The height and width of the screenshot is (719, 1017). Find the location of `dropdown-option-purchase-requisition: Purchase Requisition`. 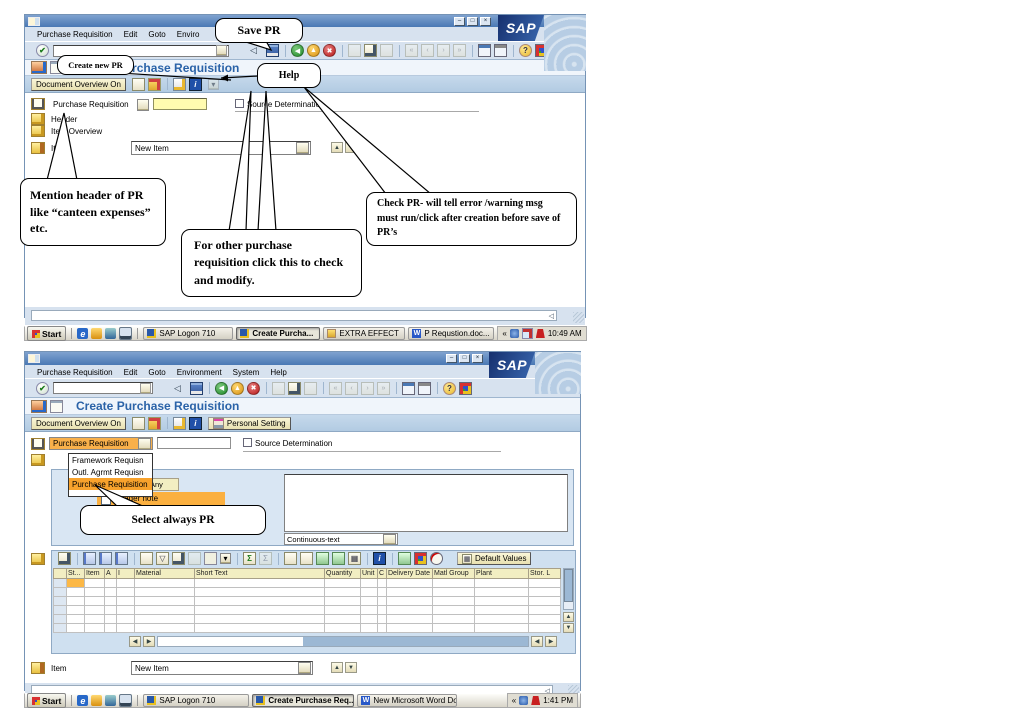

dropdown-option-purchase-requisition: Purchase Requisition is located at coordinates (110, 484).